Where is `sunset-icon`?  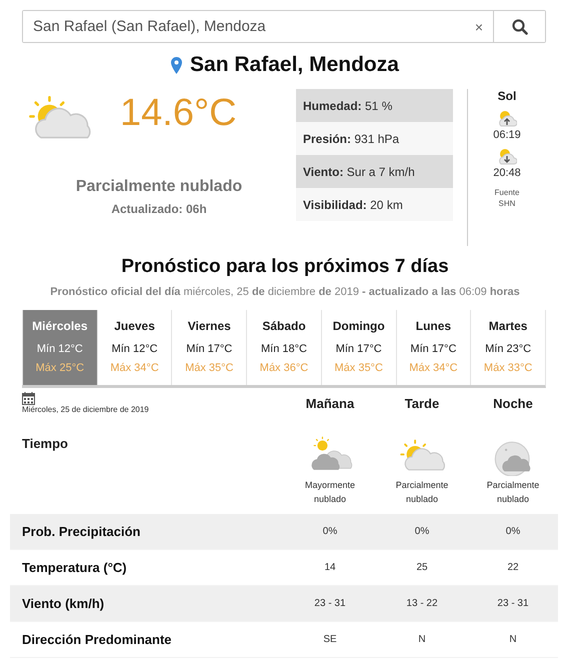 sunset-icon is located at coordinates (507, 156).